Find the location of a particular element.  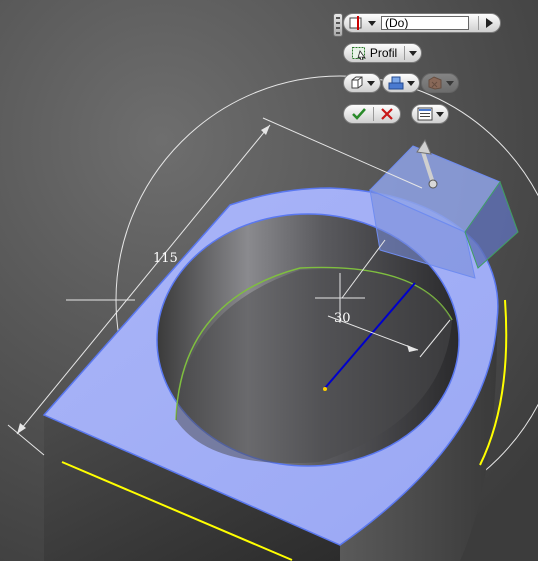

options-list-icon is located at coordinates (424, 114).